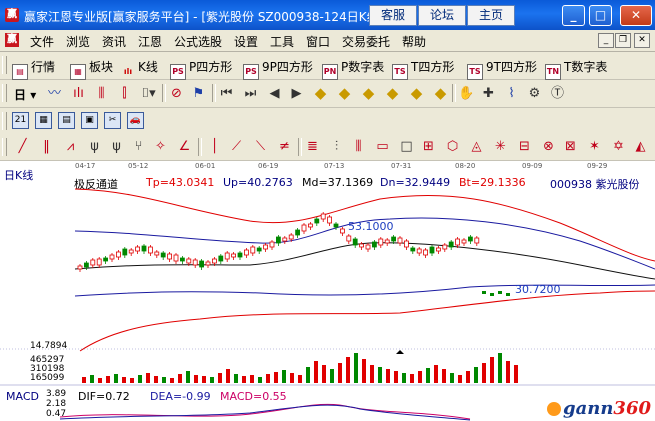  What do you see at coordinates (135, 120) in the screenshot?
I see `car-icon: 🚗` at bounding box center [135, 120].